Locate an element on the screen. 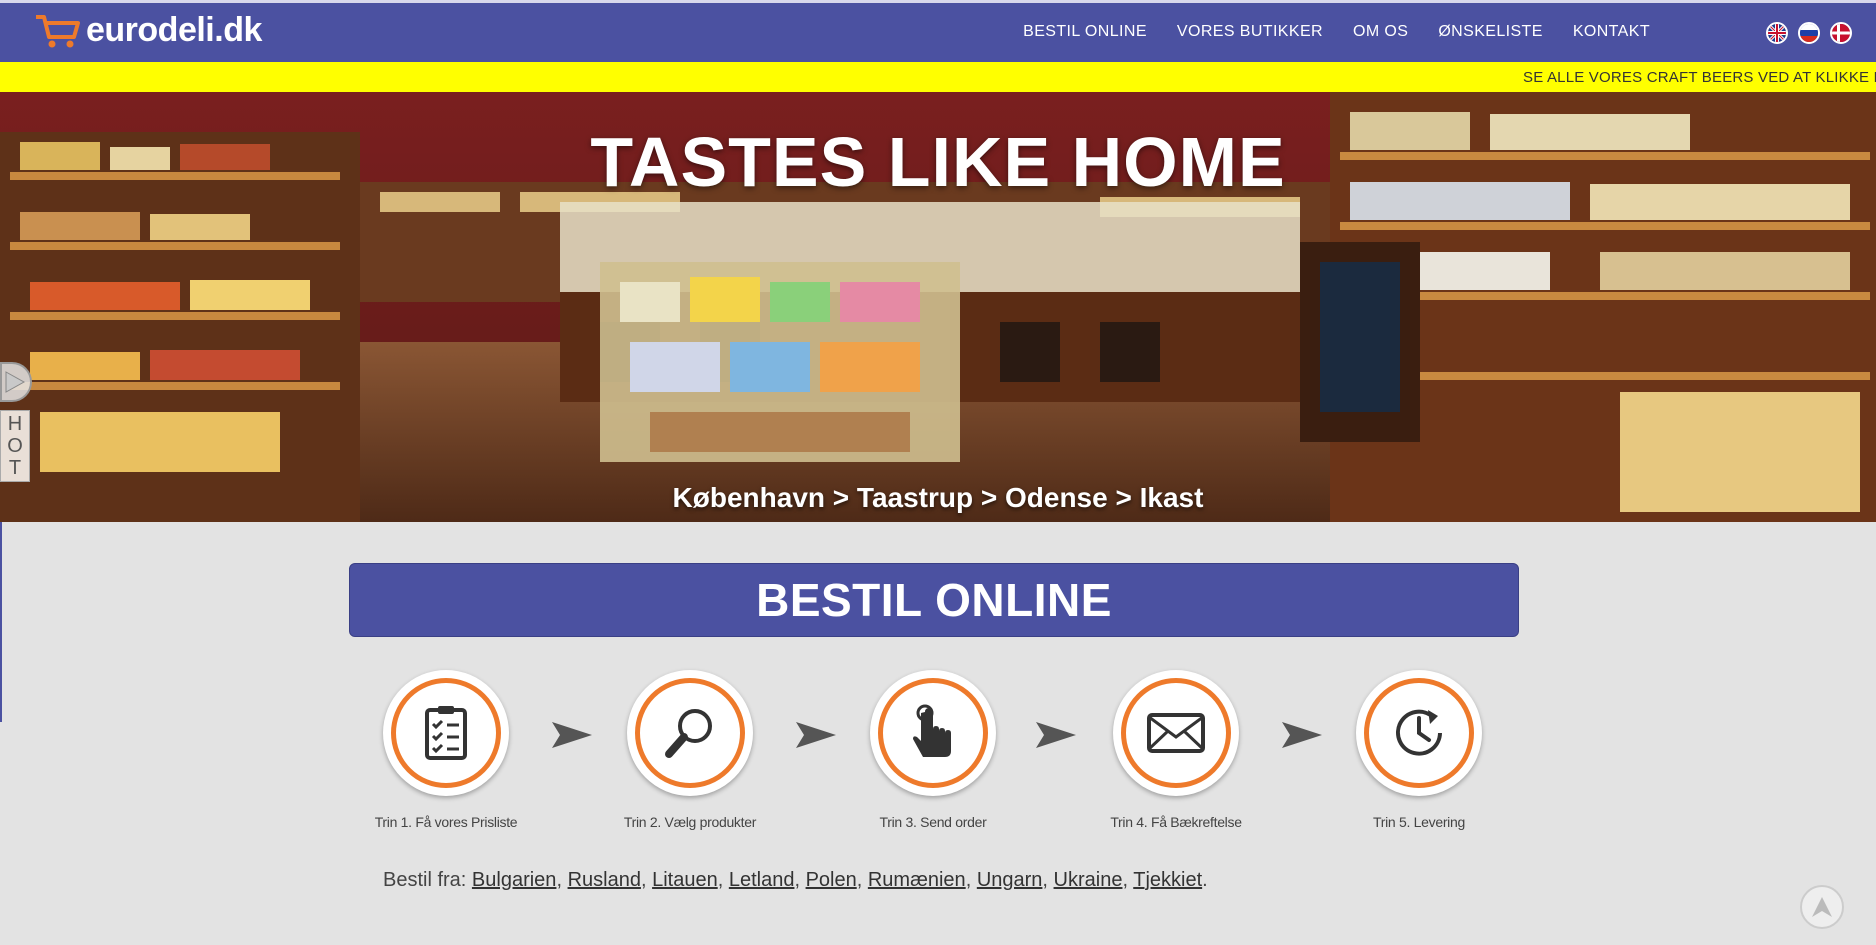  side-play-tab is located at coordinates (16, 382).